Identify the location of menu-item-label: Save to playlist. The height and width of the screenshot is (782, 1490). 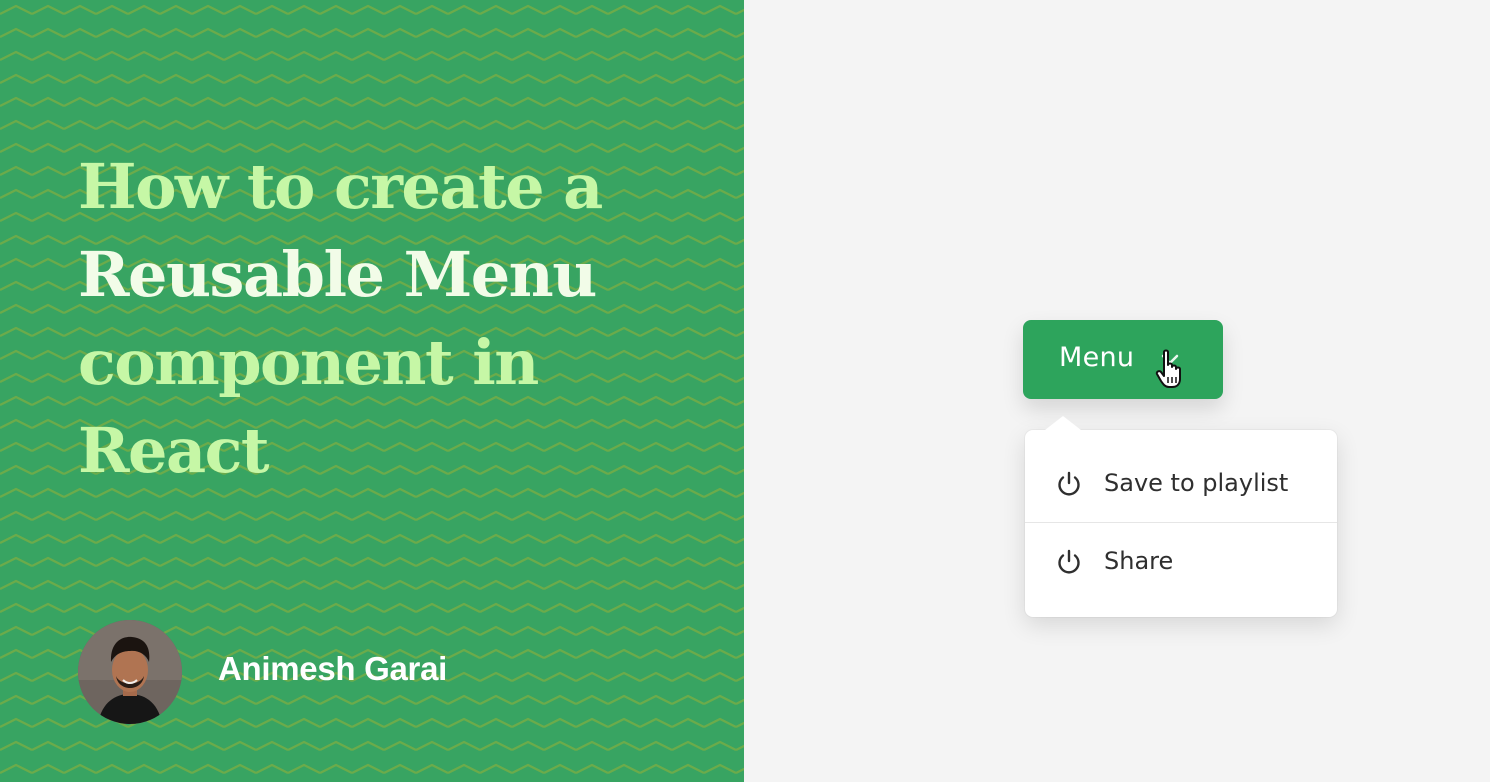
(1196, 483).